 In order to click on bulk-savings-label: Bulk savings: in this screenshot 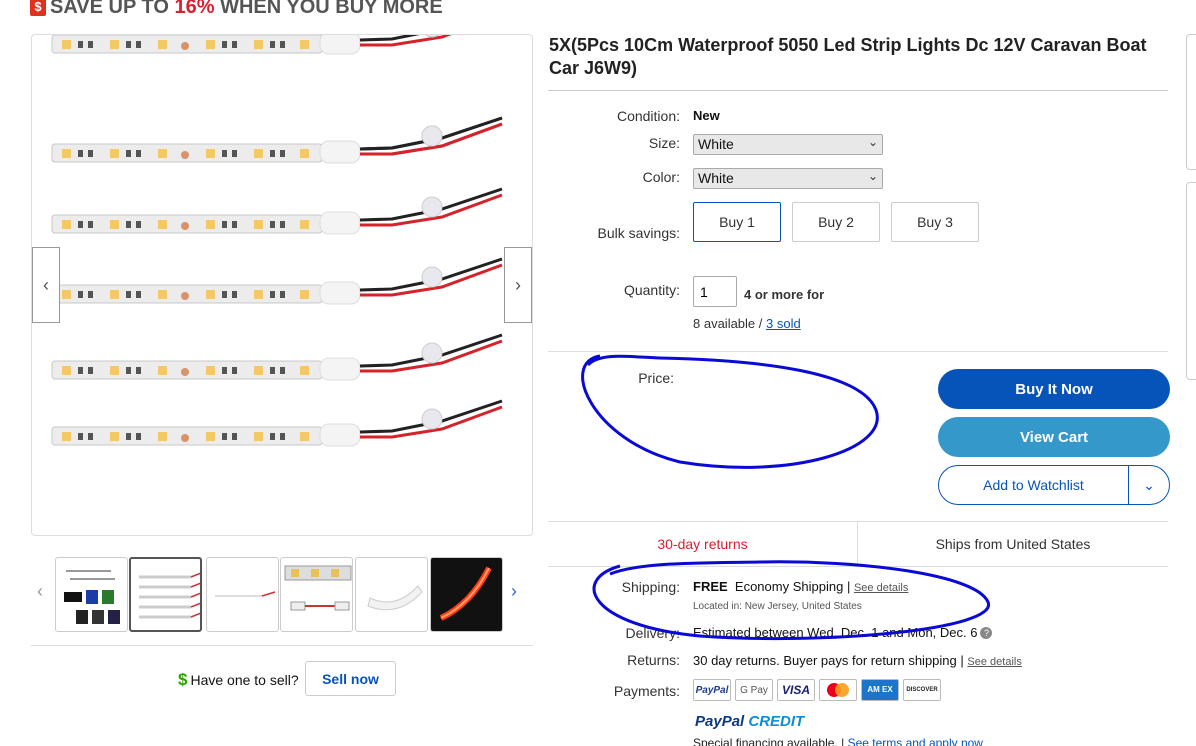, I will do `click(638, 233)`.